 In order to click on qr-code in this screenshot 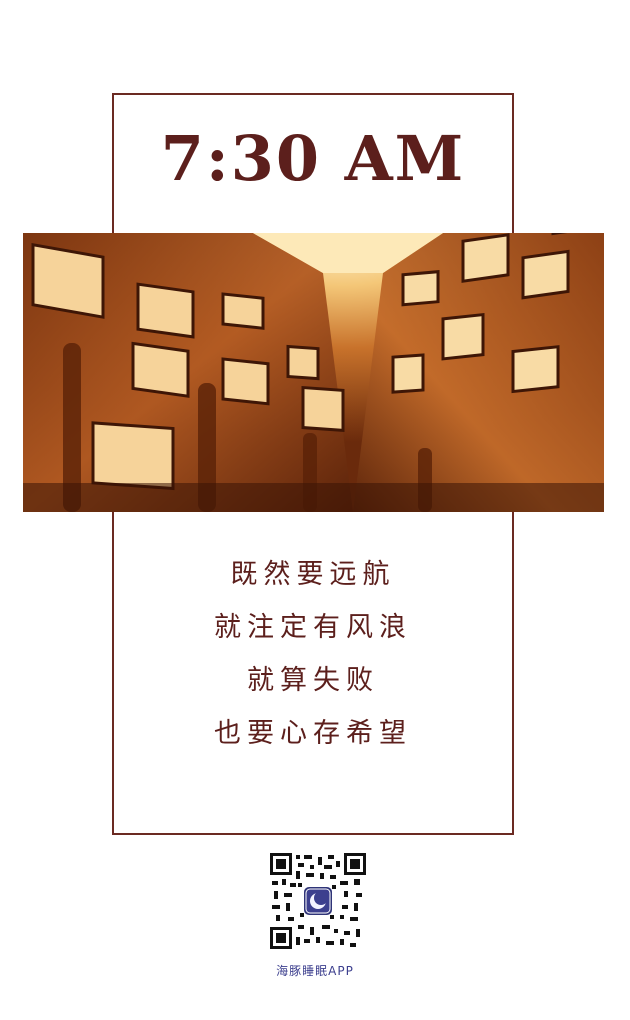, I will do `click(318, 901)`.